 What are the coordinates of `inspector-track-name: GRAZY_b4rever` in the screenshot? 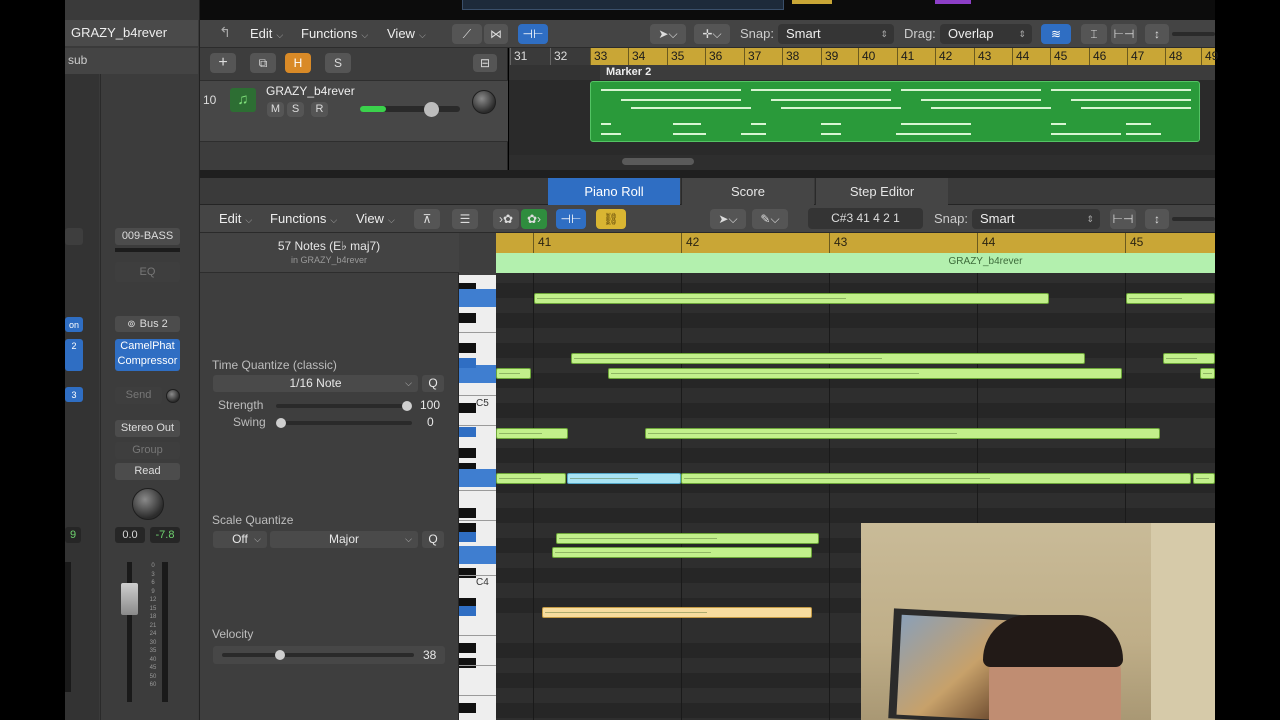 It's located at (131, 33).